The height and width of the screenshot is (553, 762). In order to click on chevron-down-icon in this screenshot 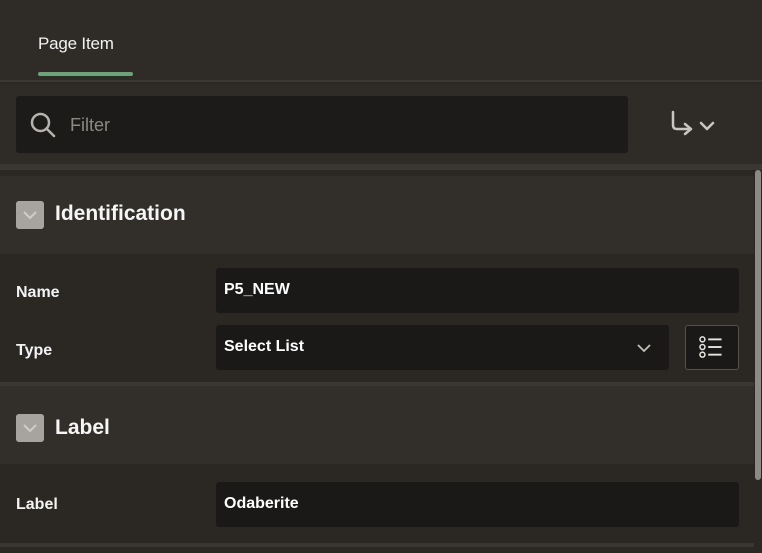, I will do `click(644, 348)`.